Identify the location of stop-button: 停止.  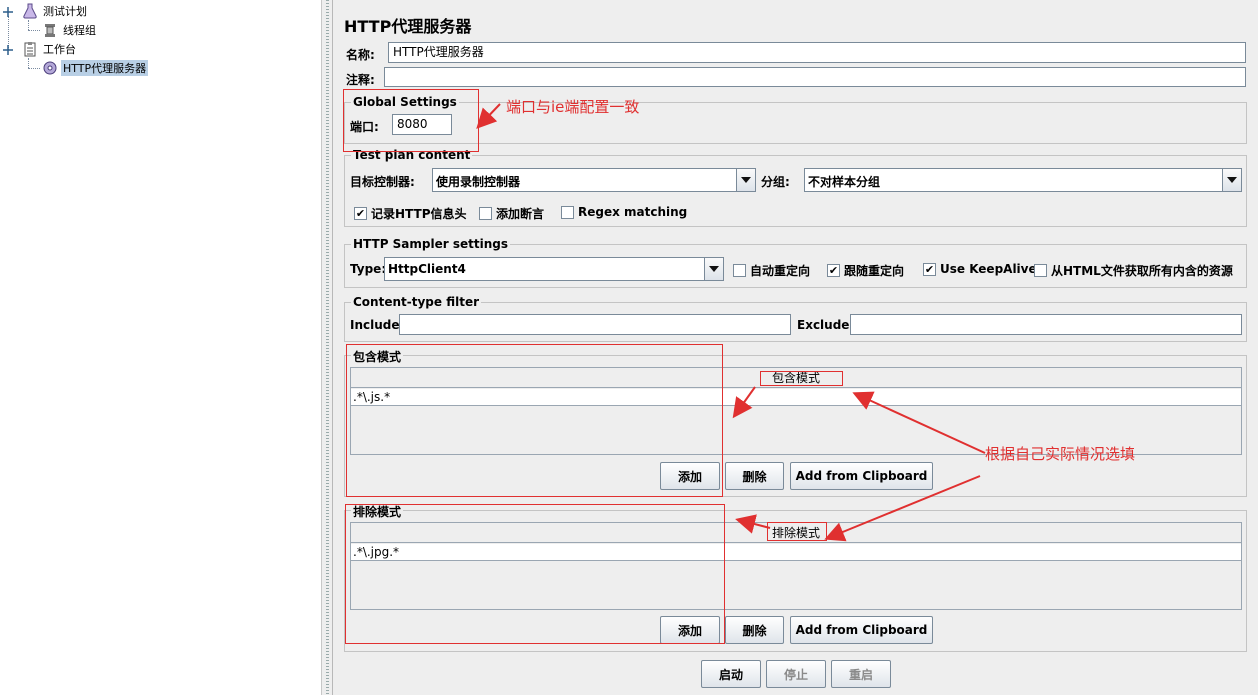
(796, 674).